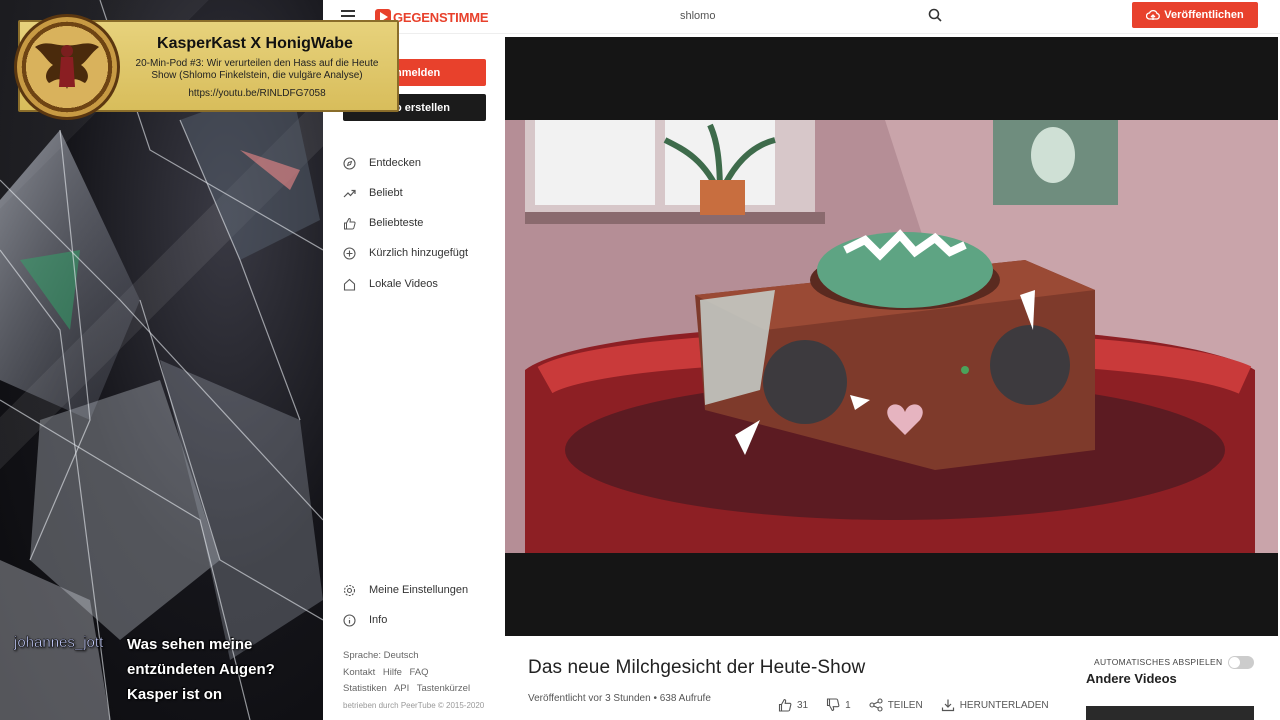 This screenshot has width=1280, height=720. I want to click on download-icon, so click(947, 705).